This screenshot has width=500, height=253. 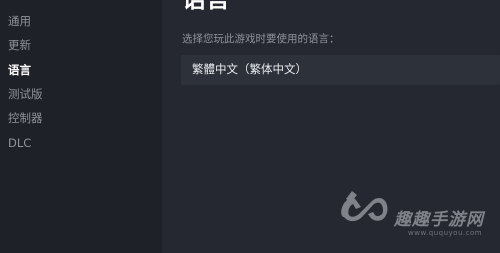 What do you see at coordinates (25, 94) in the screenshot?
I see `sidebar-item-betas: 测试版` at bounding box center [25, 94].